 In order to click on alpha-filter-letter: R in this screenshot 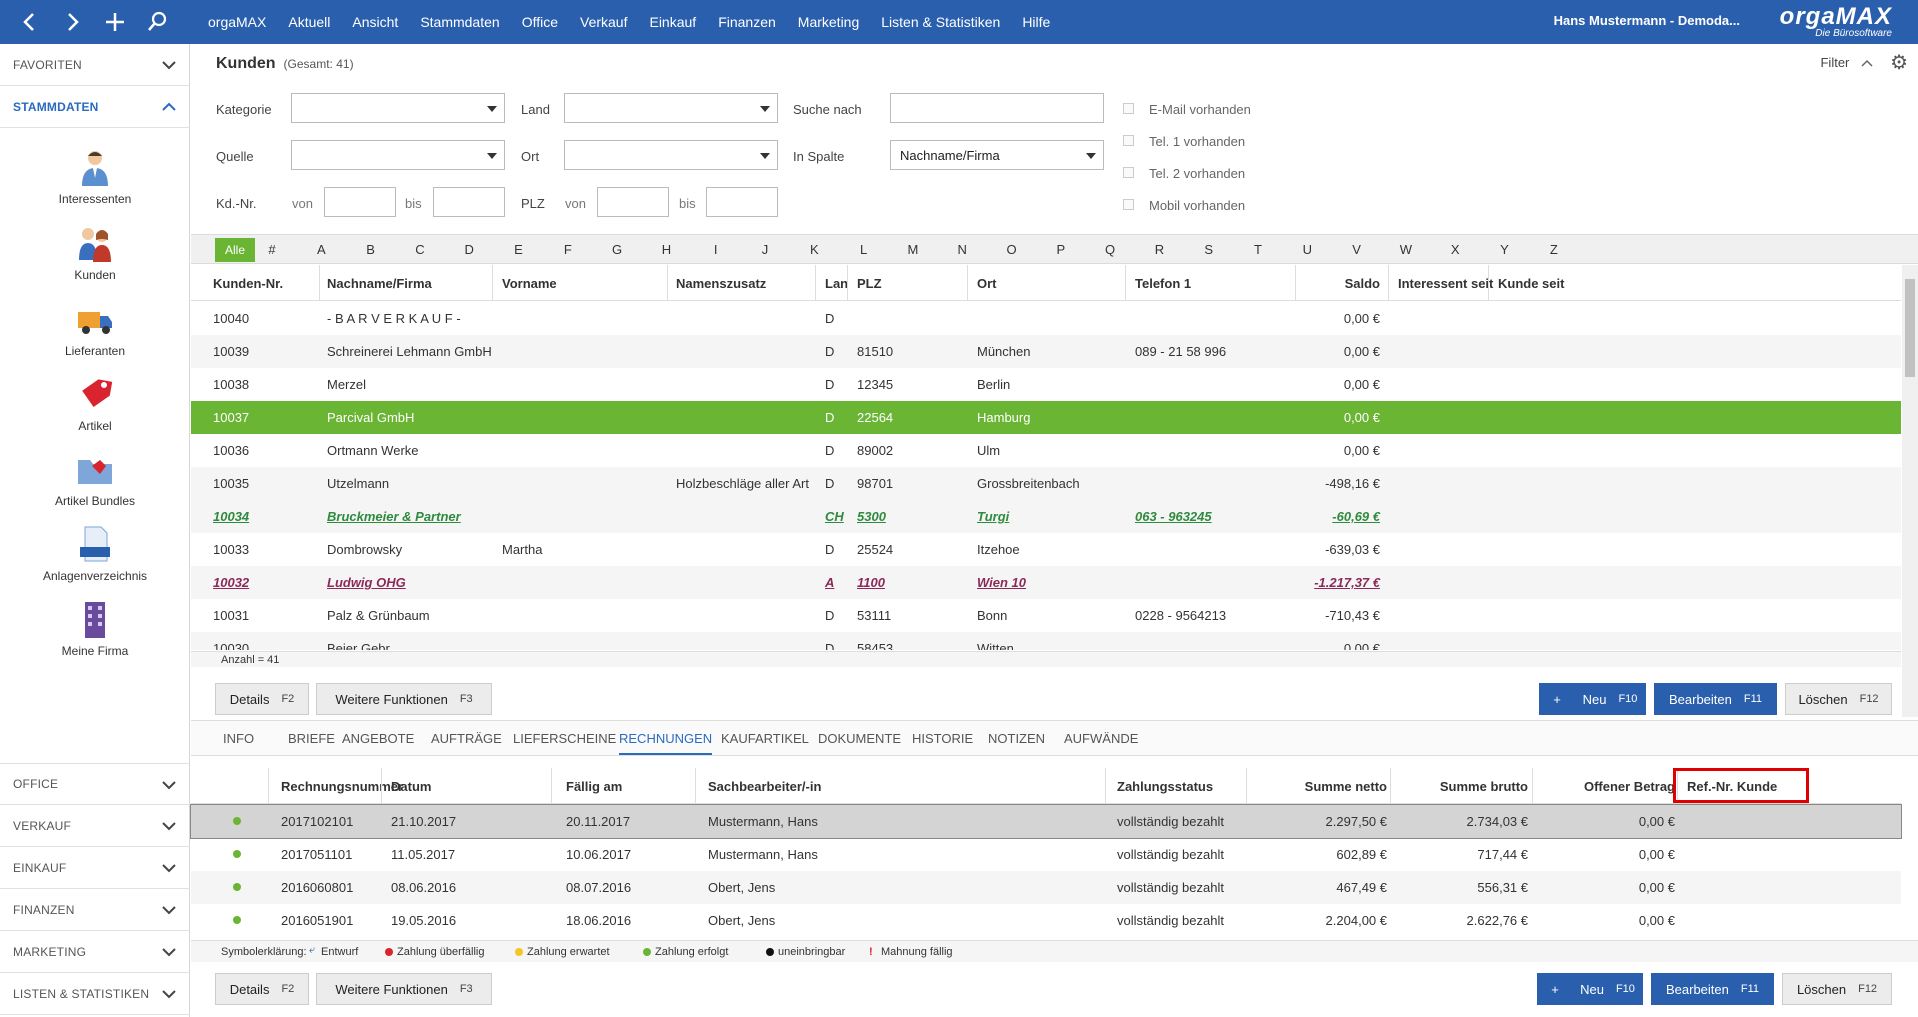, I will do `click(1159, 249)`.